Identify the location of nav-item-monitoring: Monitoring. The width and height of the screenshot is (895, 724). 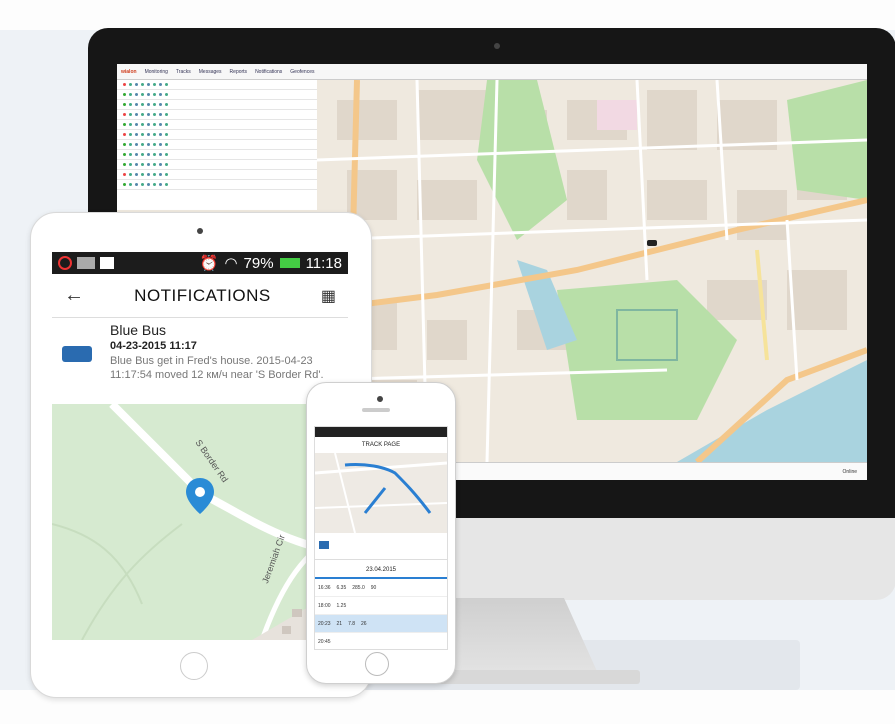
(156, 72).